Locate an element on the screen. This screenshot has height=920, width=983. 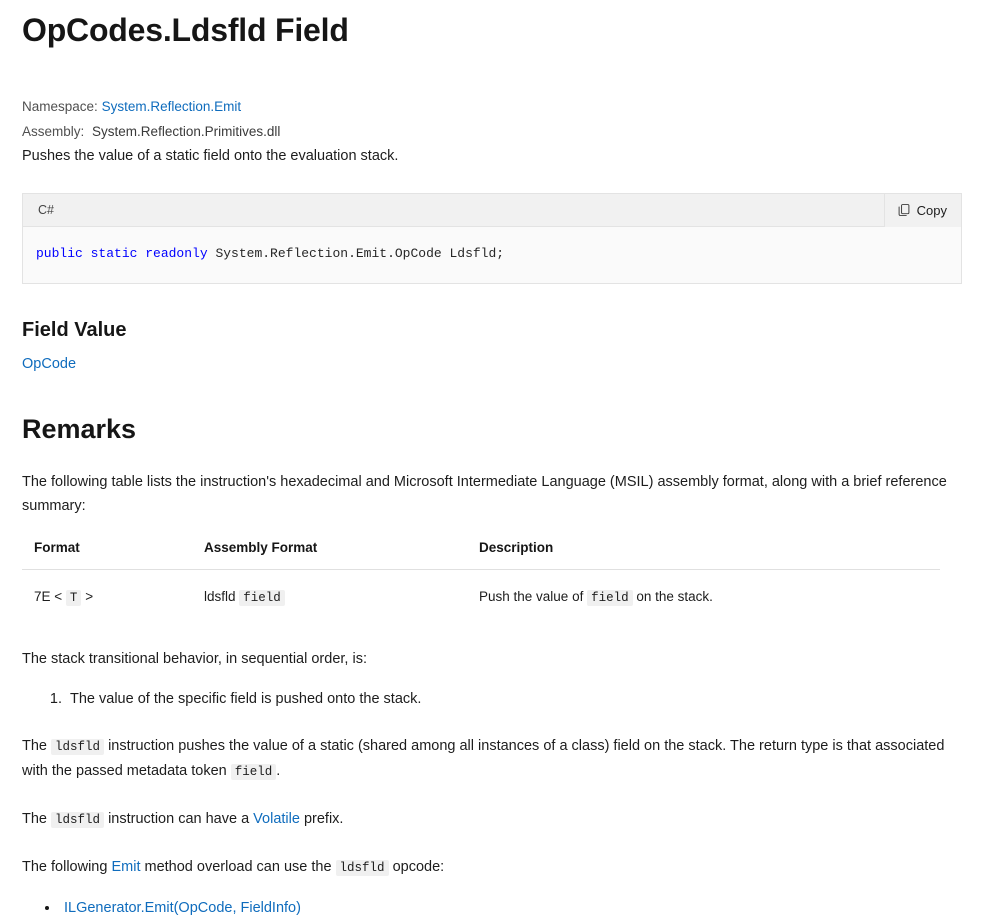
volatile-after: prefix. is located at coordinates (323, 819).